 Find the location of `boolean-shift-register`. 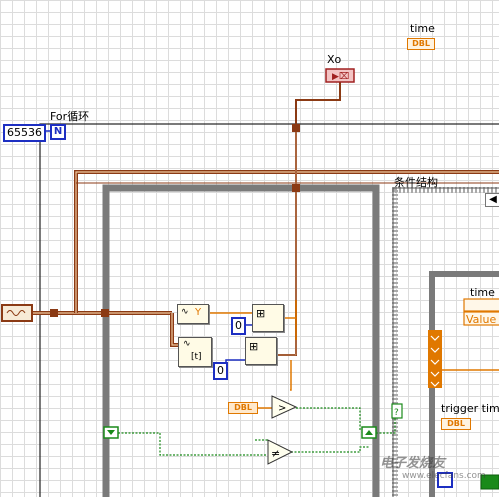

boolean-shift-register is located at coordinates (369, 432).